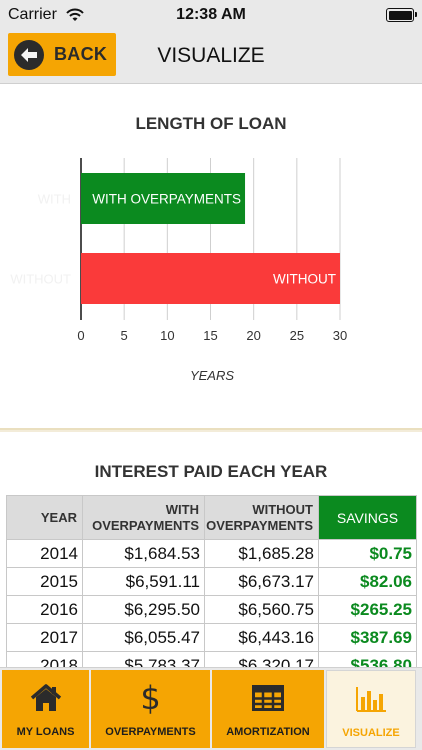 The height and width of the screenshot is (750, 422). Describe the element at coordinates (253, 335) in the screenshot. I see `x-tick-label: 20` at that location.